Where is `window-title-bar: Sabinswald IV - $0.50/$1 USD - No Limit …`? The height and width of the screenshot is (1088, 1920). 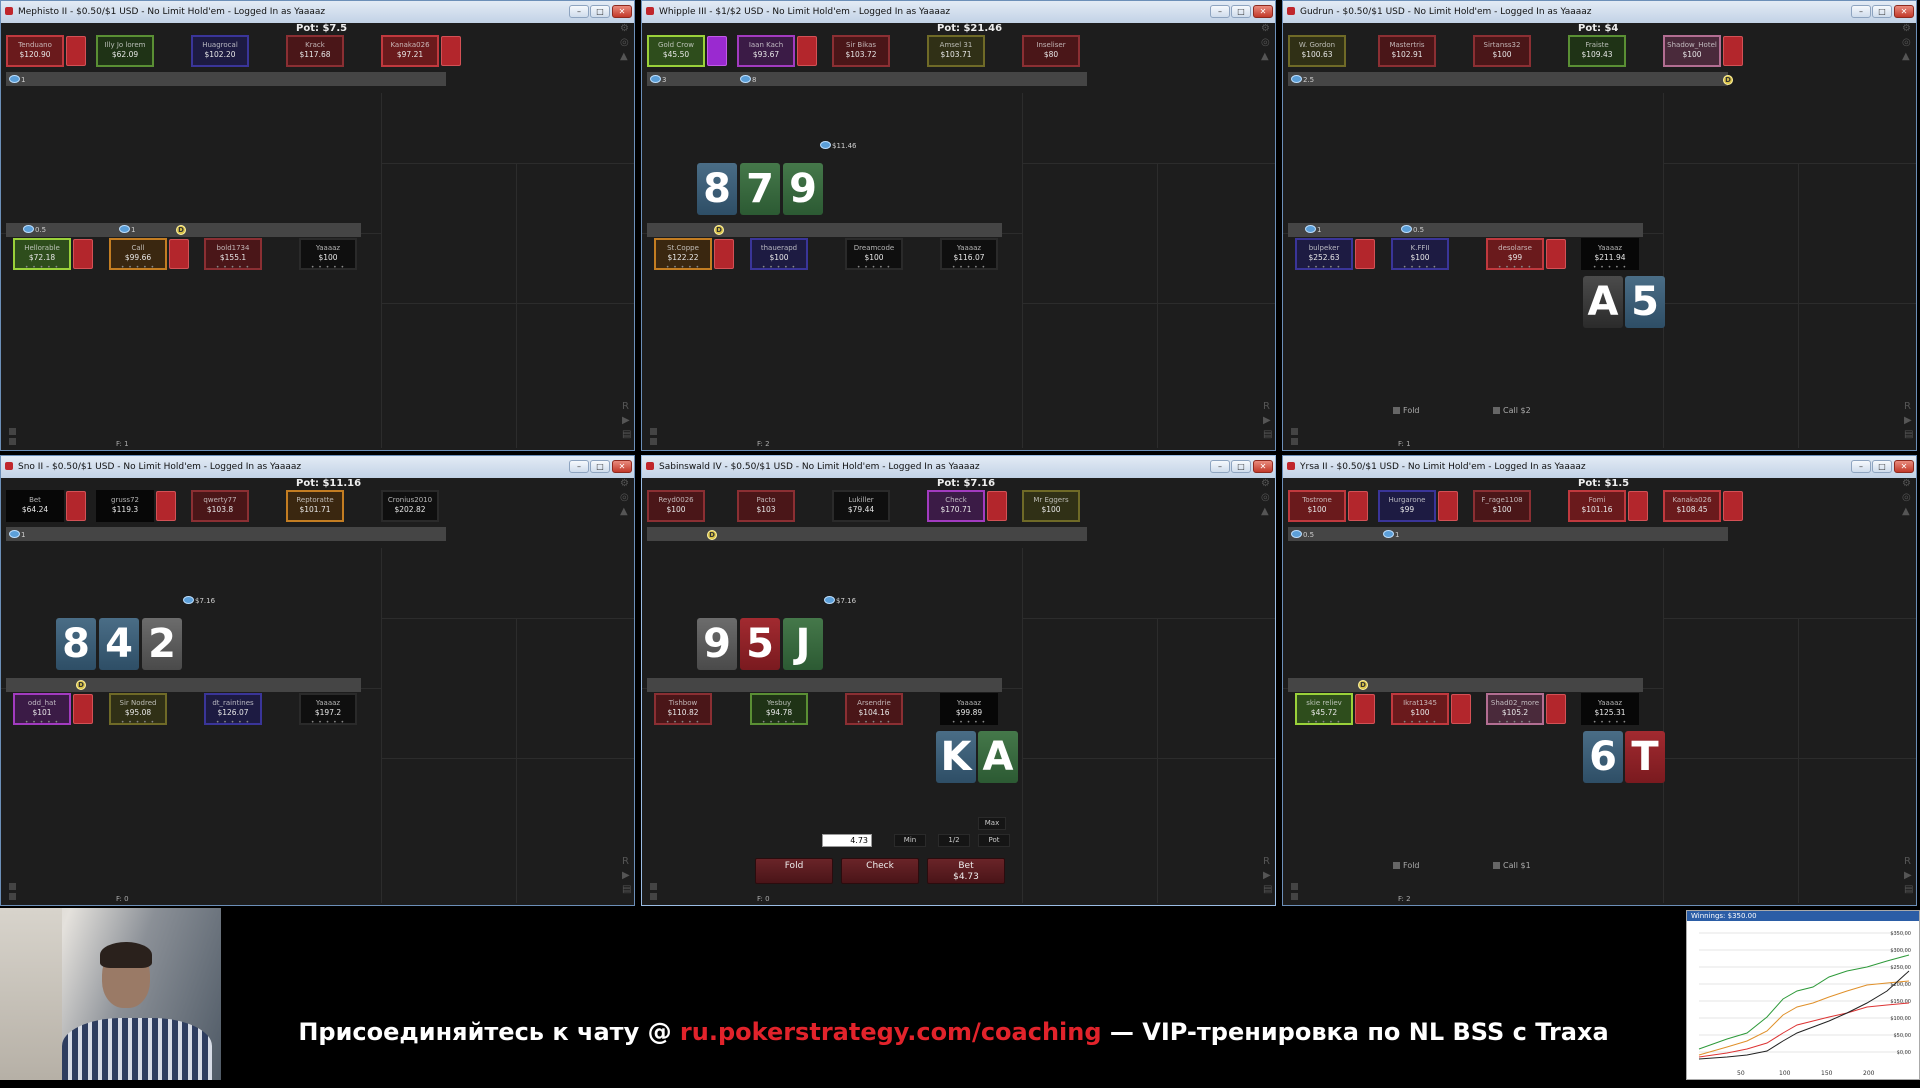
window-title-bar: Sabinswald IV - $0.50/$1 USD - No Limit … is located at coordinates (958, 467).